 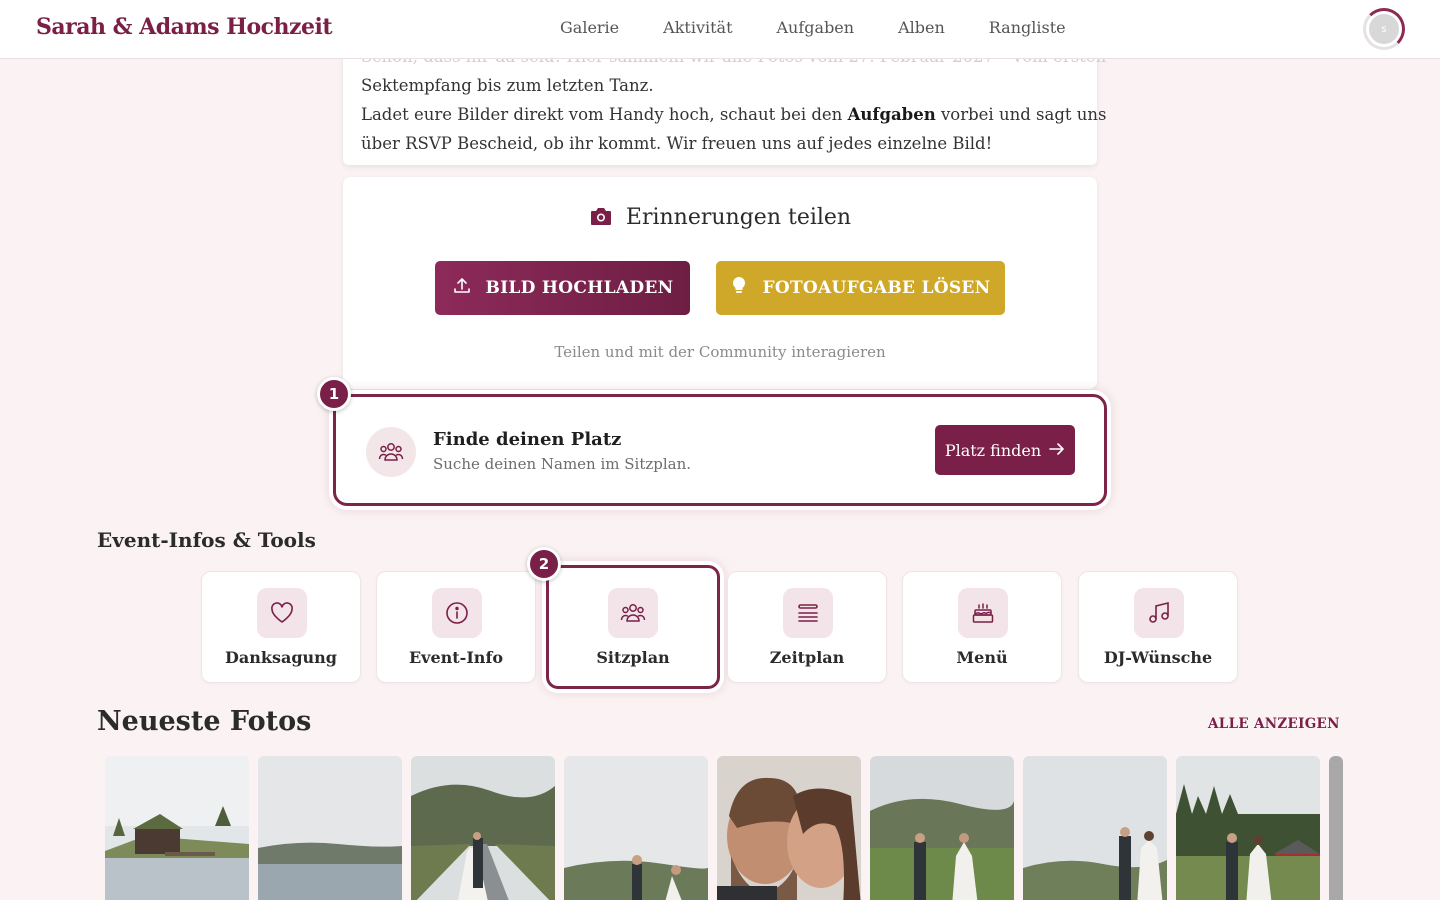 I want to click on nav-galerie: Galerie, so click(x=589, y=27).